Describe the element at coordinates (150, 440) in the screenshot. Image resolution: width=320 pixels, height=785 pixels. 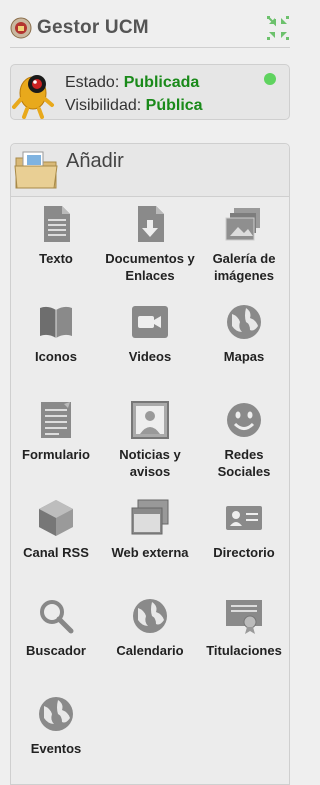
I see `tool-noticias: Noticias y avisos` at that location.